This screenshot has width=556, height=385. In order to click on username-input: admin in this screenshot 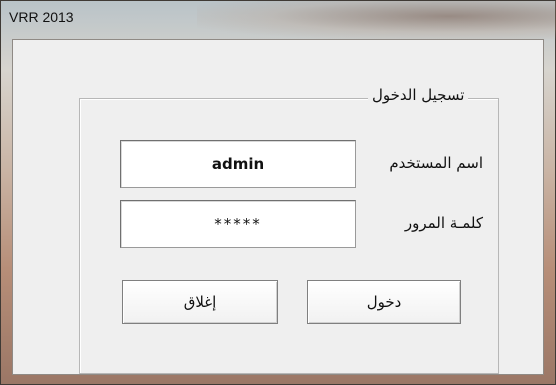, I will do `click(238, 164)`.